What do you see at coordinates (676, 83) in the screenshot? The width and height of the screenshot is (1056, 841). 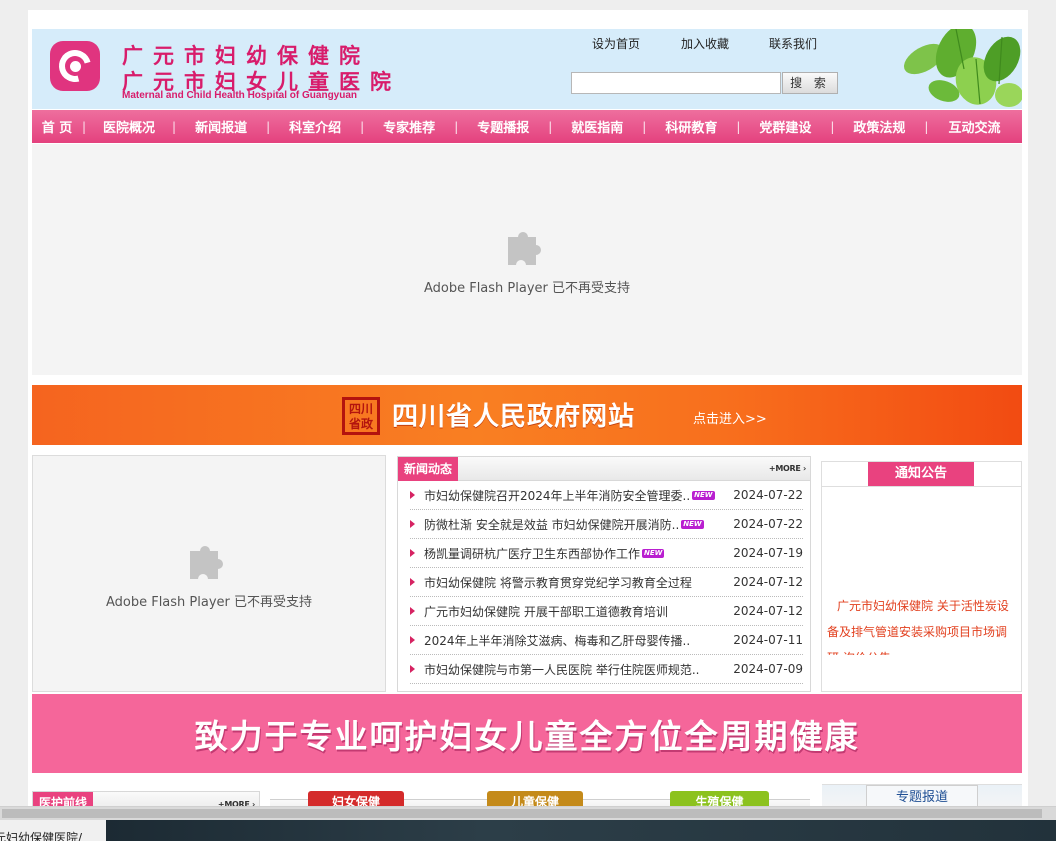 I see `search-input` at bounding box center [676, 83].